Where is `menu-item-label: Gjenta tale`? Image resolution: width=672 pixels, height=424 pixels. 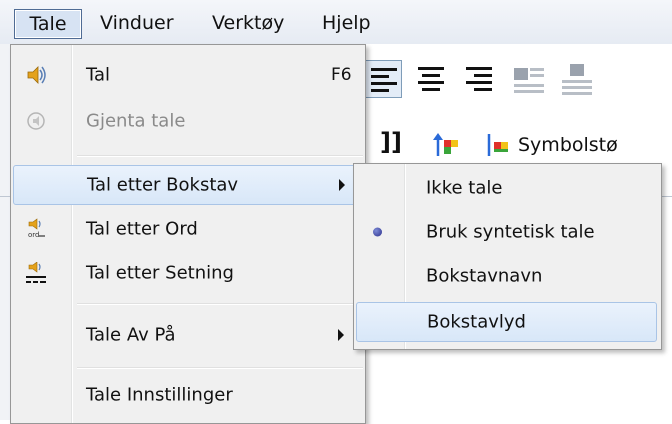 menu-item-label: Gjenta tale is located at coordinates (136, 121).